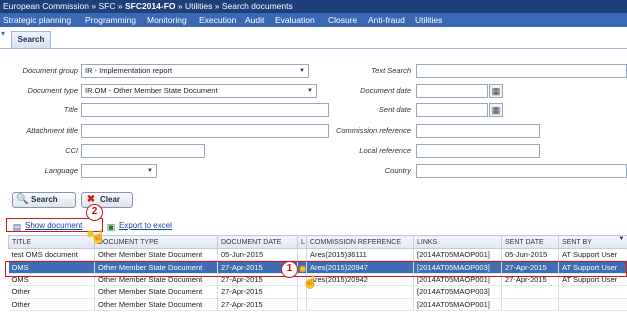 The height and width of the screenshot is (322, 627). What do you see at coordinates (394, 109) in the screenshot?
I see `sent-date-label: Sent date` at bounding box center [394, 109].